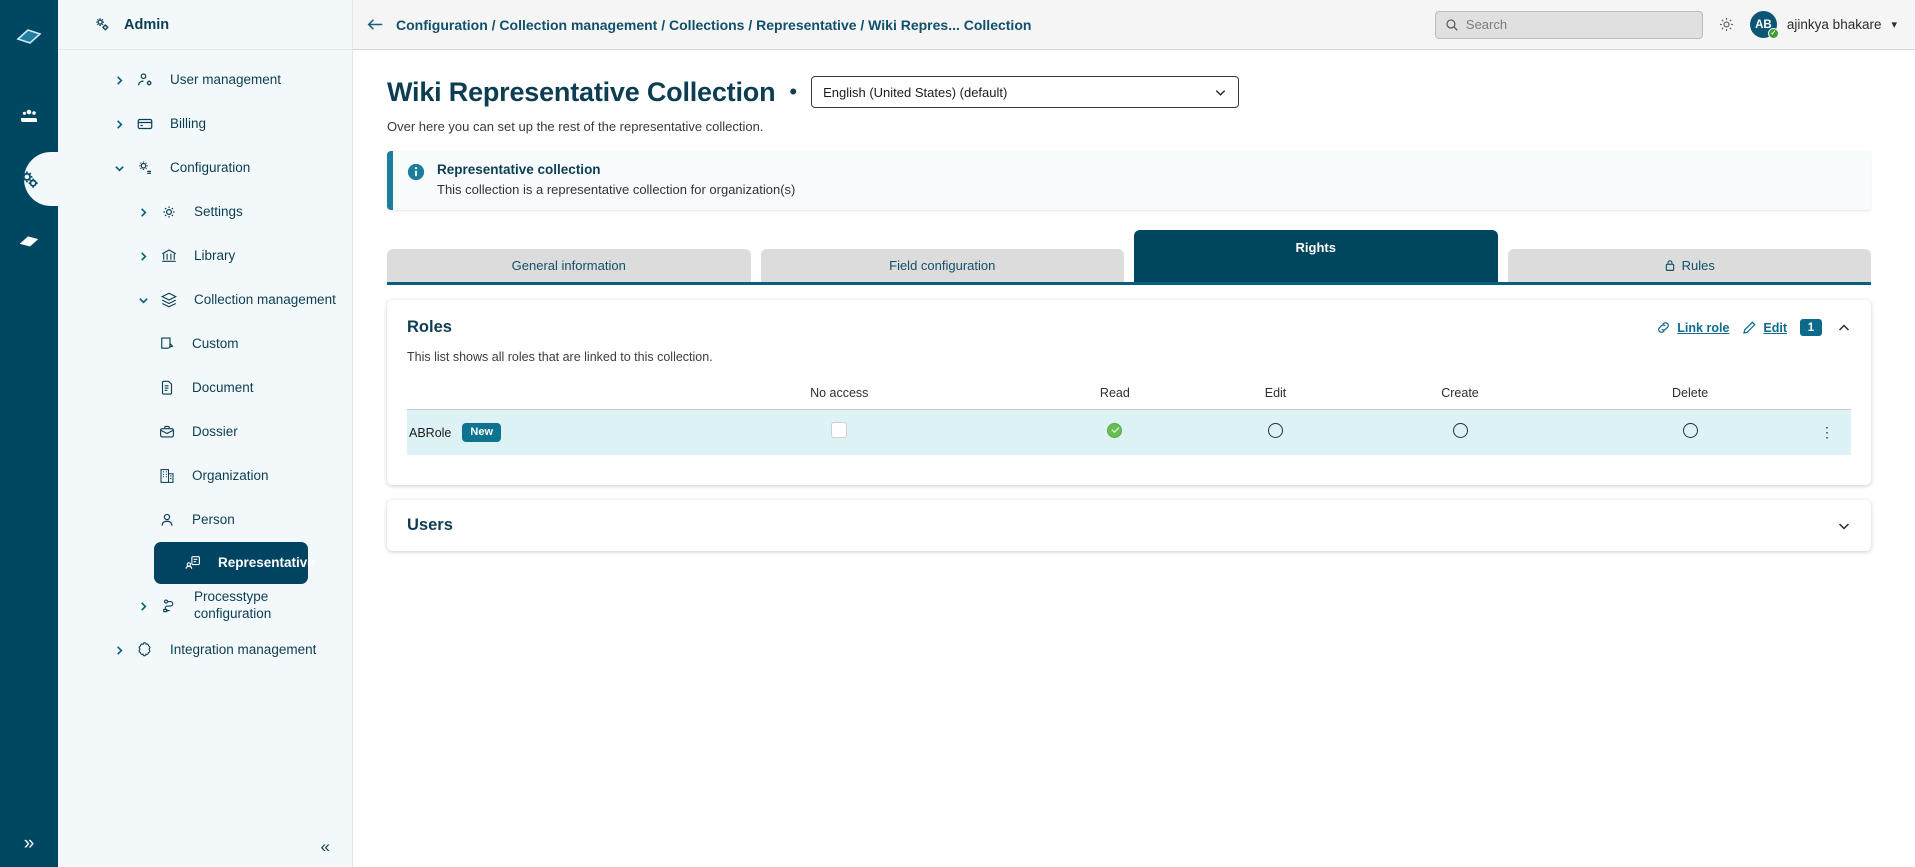  Describe the element at coordinates (1827, 395) in the screenshot. I see `column-header-actions` at that location.